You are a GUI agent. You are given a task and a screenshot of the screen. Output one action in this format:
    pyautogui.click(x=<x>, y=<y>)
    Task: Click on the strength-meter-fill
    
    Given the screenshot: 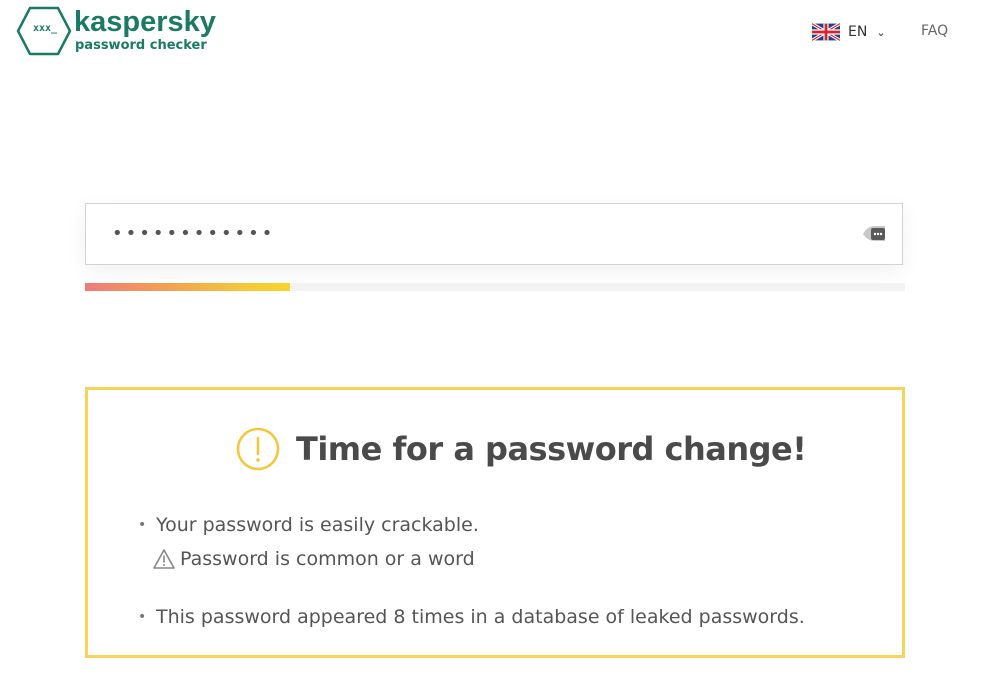 What is the action you would take?
    pyautogui.click(x=187, y=287)
    